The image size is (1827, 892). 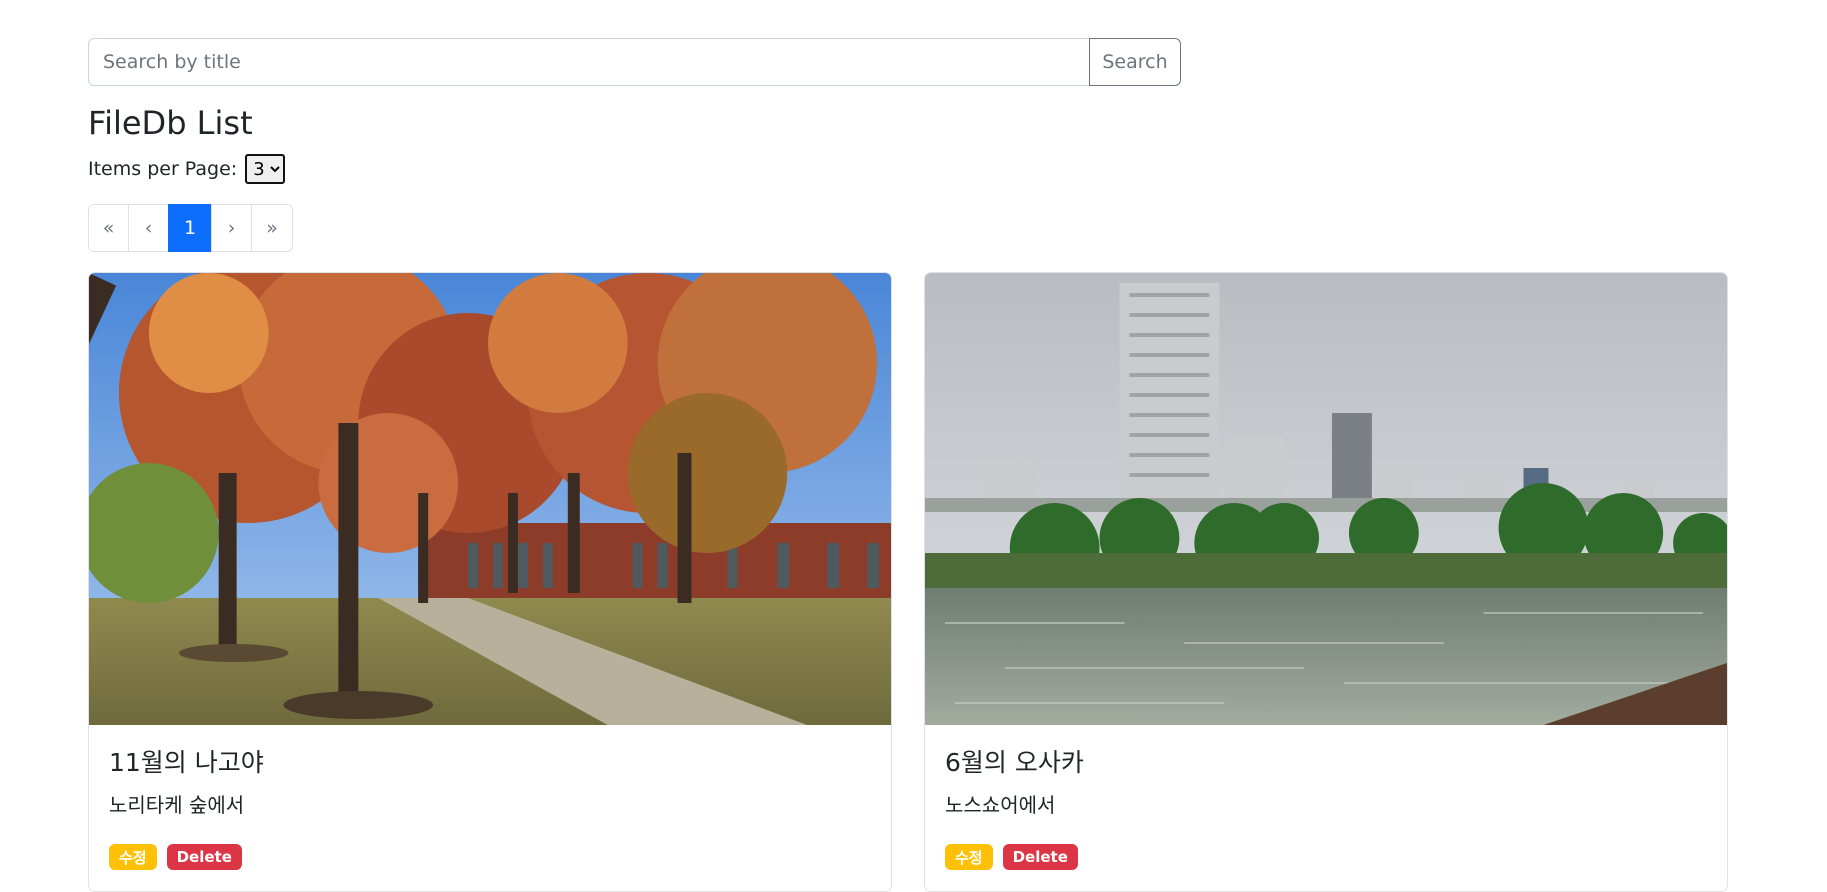 What do you see at coordinates (148, 228) in the screenshot?
I see `prev-page-button: ‹` at bounding box center [148, 228].